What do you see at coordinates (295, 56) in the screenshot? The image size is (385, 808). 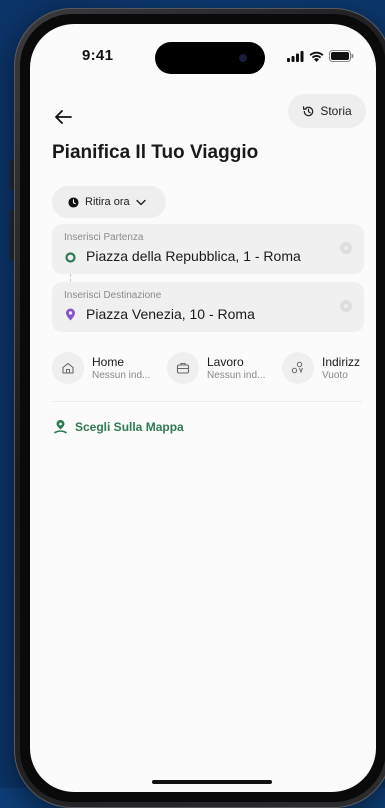 I see `cellular-signal-icon` at bounding box center [295, 56].